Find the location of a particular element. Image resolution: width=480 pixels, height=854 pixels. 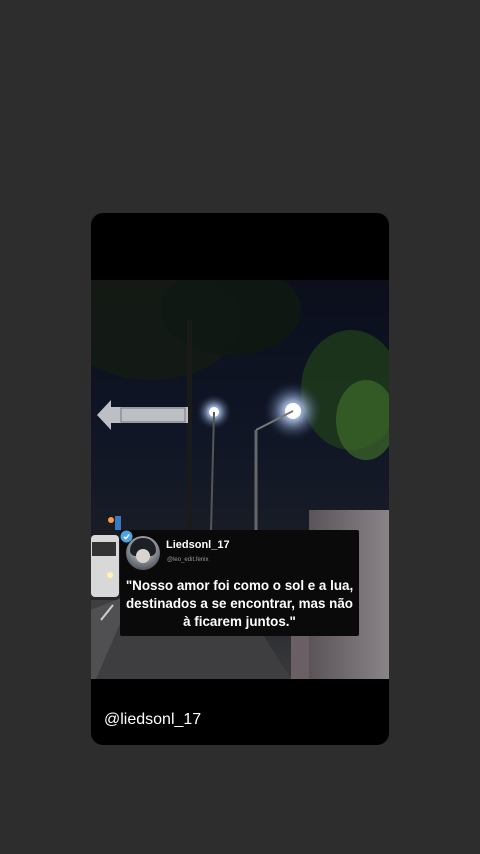

tweet-handle: @leo_edit.fenix is located at coordinates (188, 560).